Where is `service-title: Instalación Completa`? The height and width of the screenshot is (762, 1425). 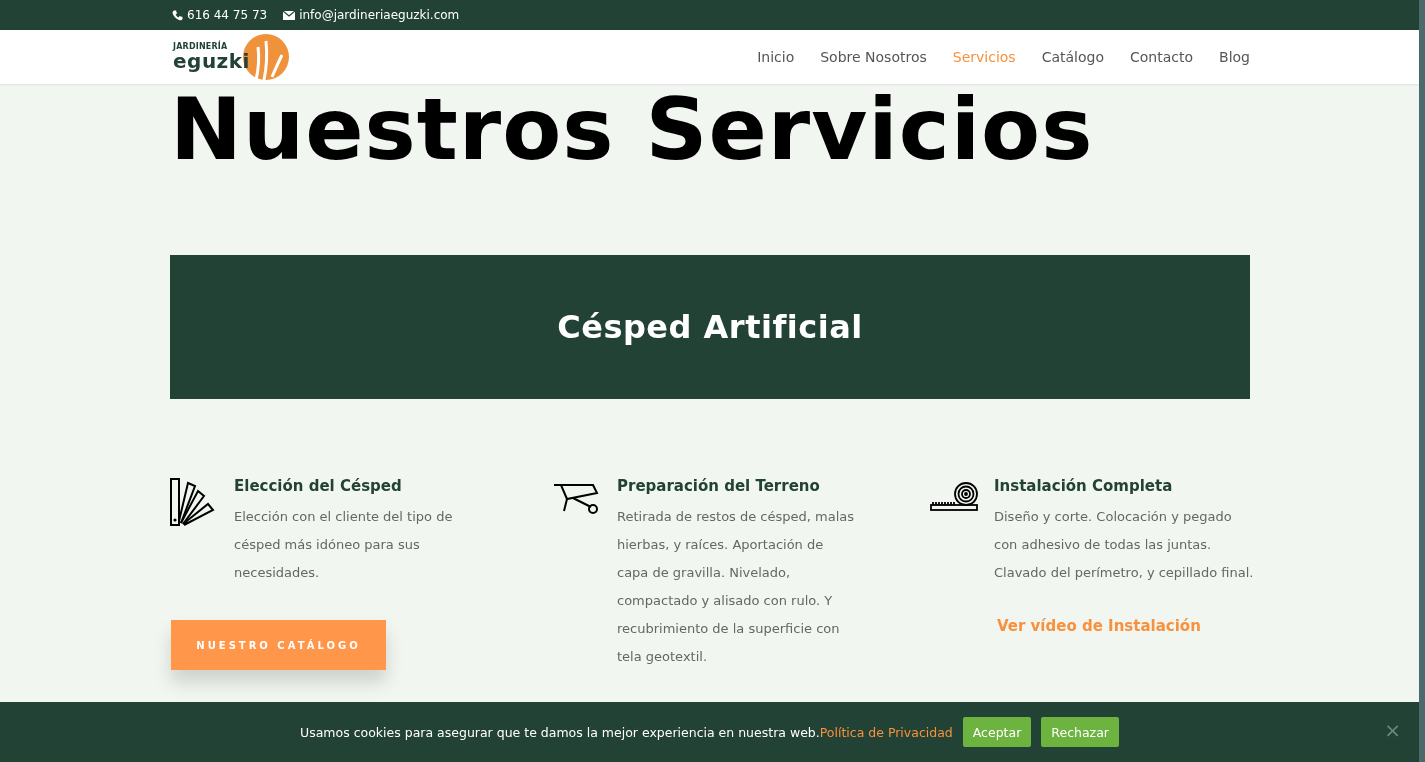
service-title: Instalación Completa is located at coordinates (1084, 486).